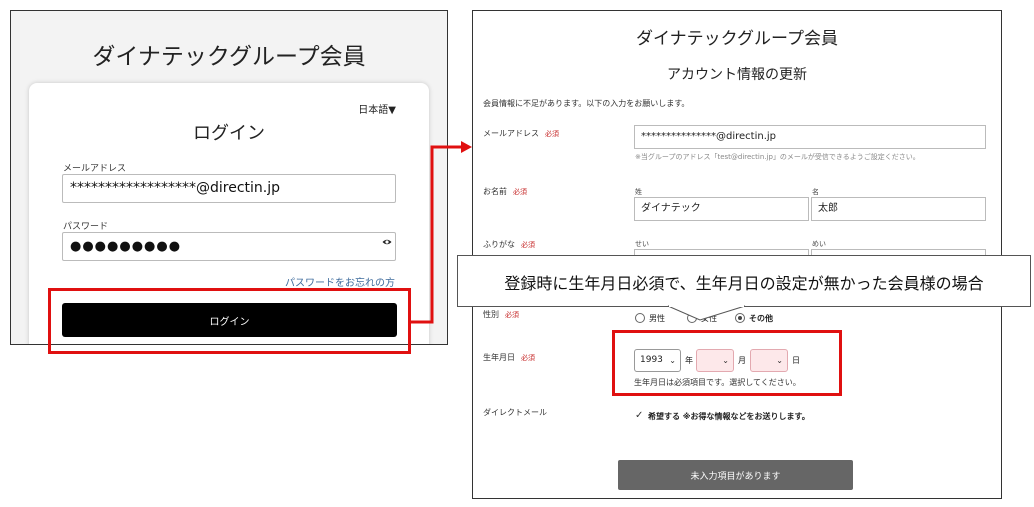  What do you see at coordinates (229, 57) in the screenshot?
I see `login-page-title: ダイナテックグループ会員` at bounding box center [229, 57].